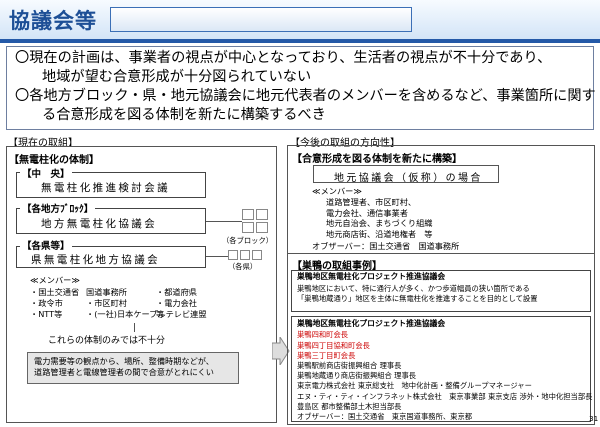 The image size is (600, 427). What do you see at coordinates (371, 323) in the screenshot?
I see `example-box-2-title: 巣鴨地区無電柱化プロジェクト推進協議会` at bounding box center [371, 323].